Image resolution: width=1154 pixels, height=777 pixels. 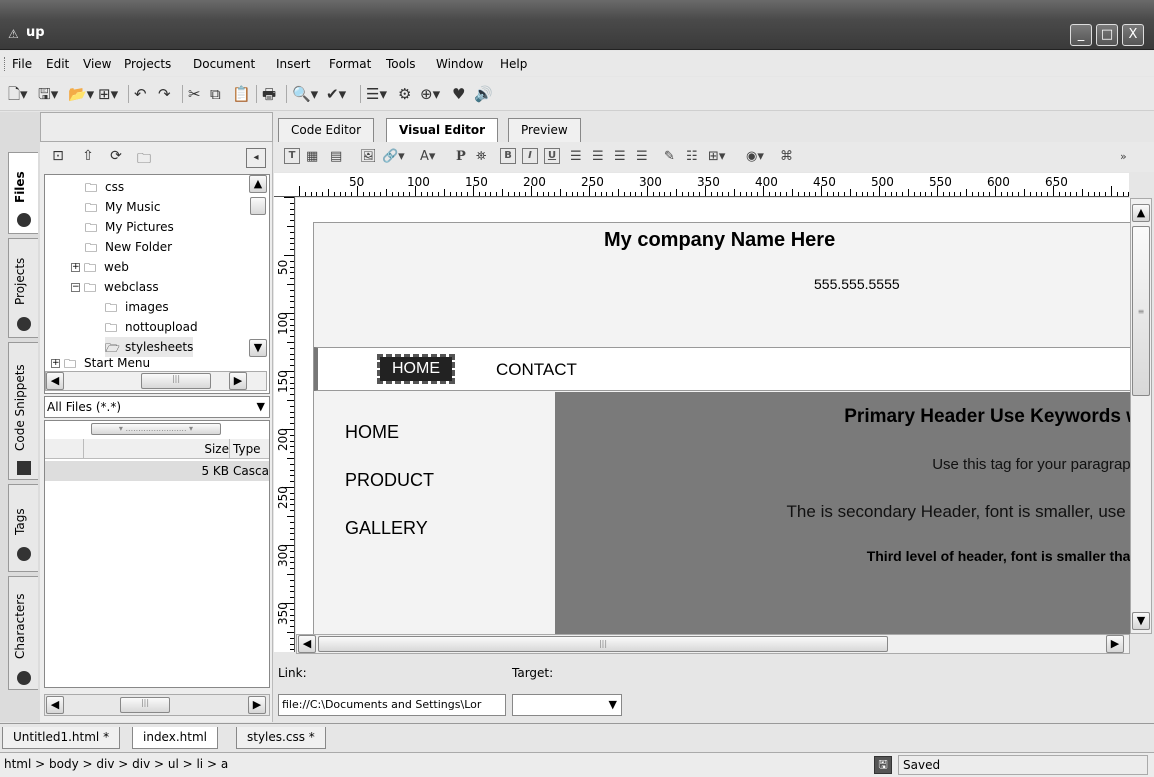 What do you see at coordinates (1031, 464) in the screenshot?
I see `paragraph-text: Use this tag for your paragraph` at bounding box center [1031, 464].